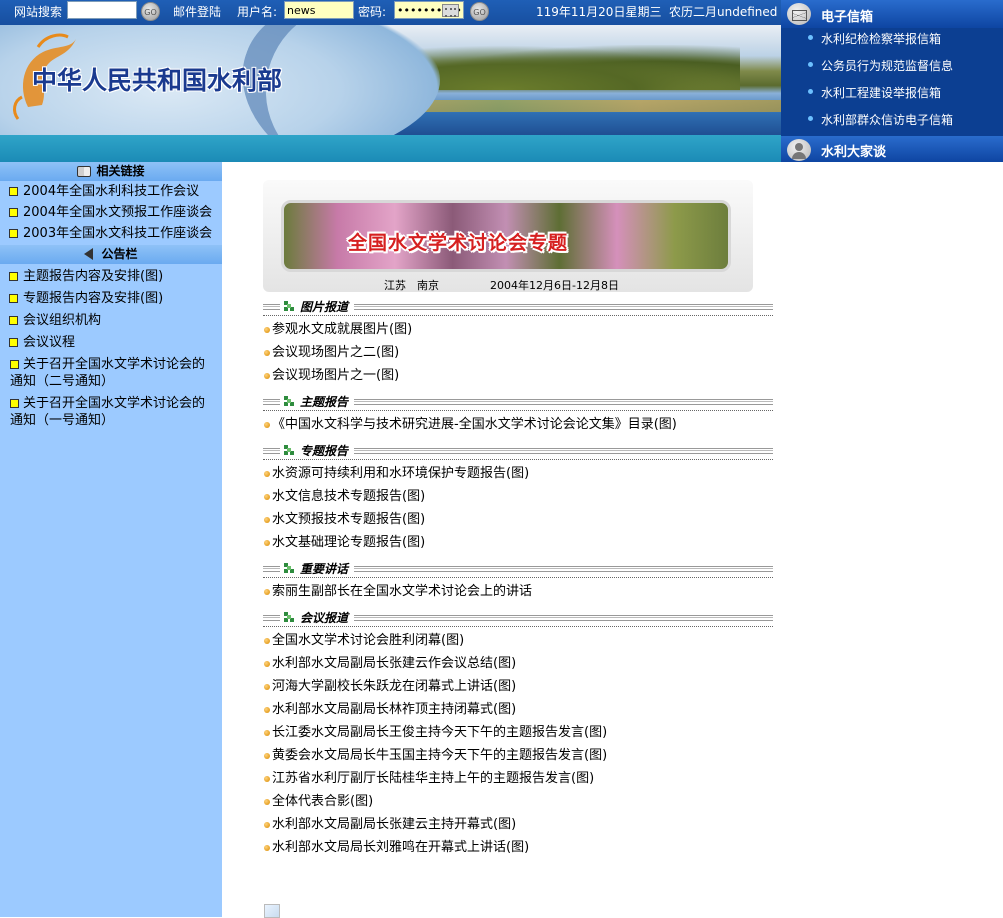  I want to click on forum-title: 水利大家谈, so click(854, 152).